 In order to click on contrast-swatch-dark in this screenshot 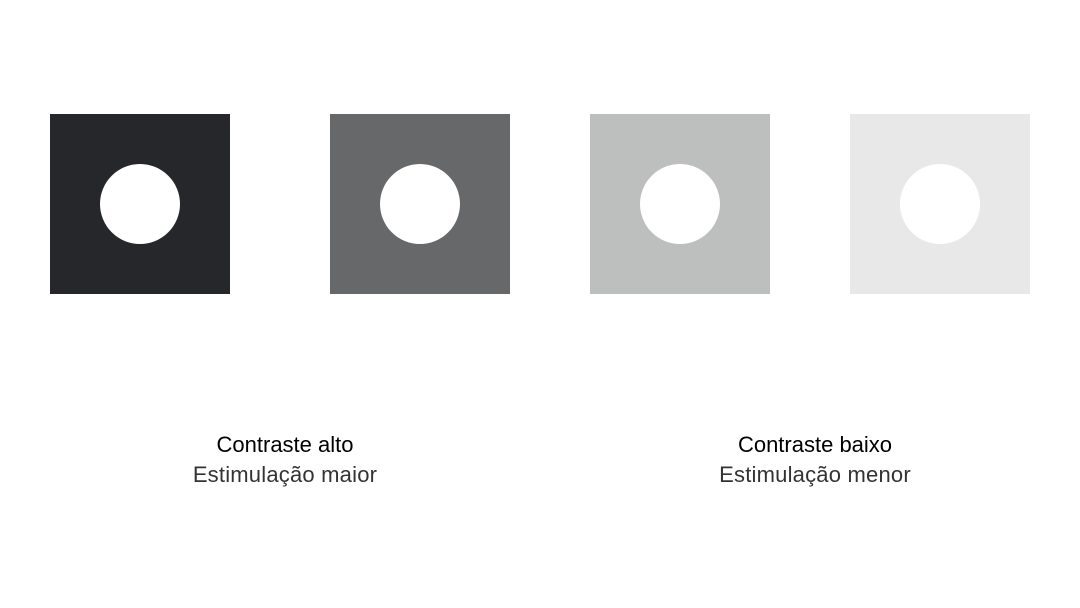, I will do `click(420, 204)`.